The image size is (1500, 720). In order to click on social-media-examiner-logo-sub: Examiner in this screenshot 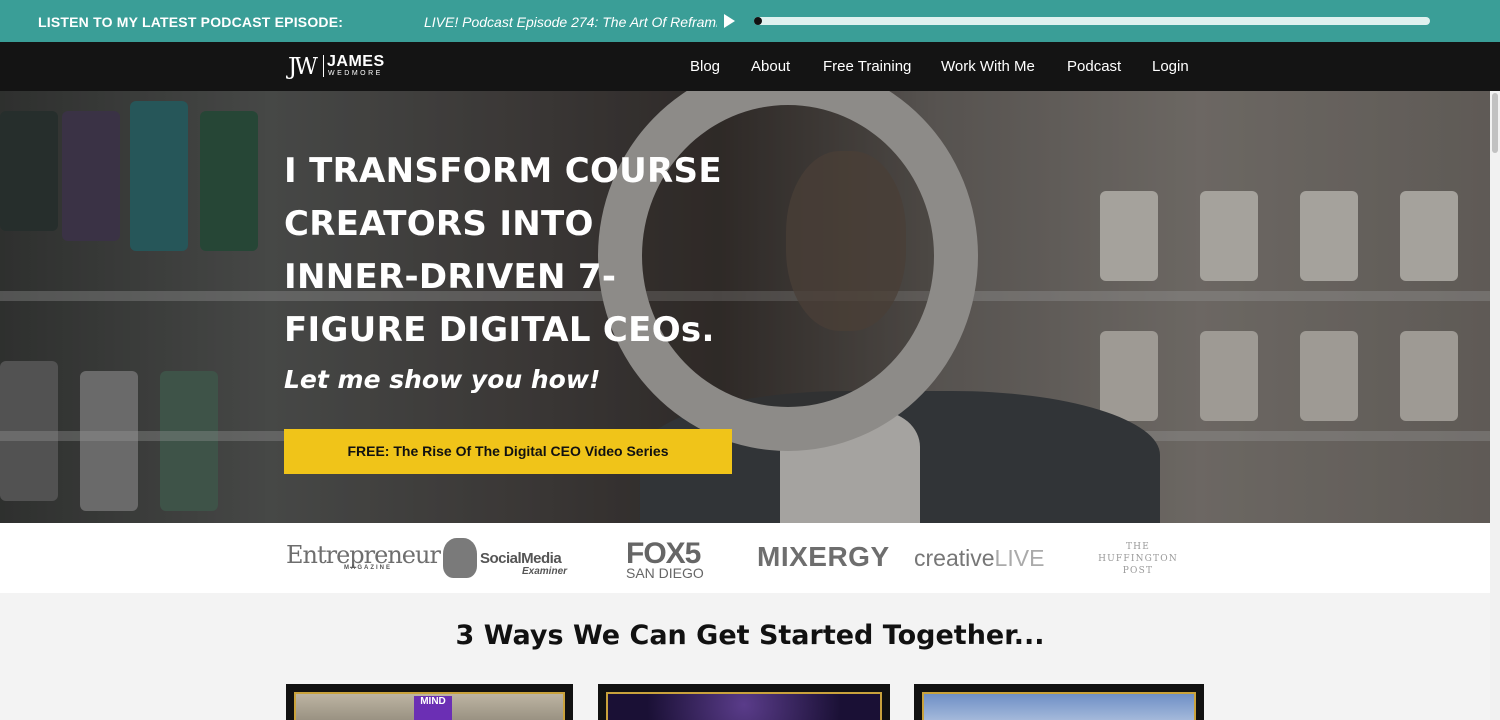, I will do `click(545, 571)`.